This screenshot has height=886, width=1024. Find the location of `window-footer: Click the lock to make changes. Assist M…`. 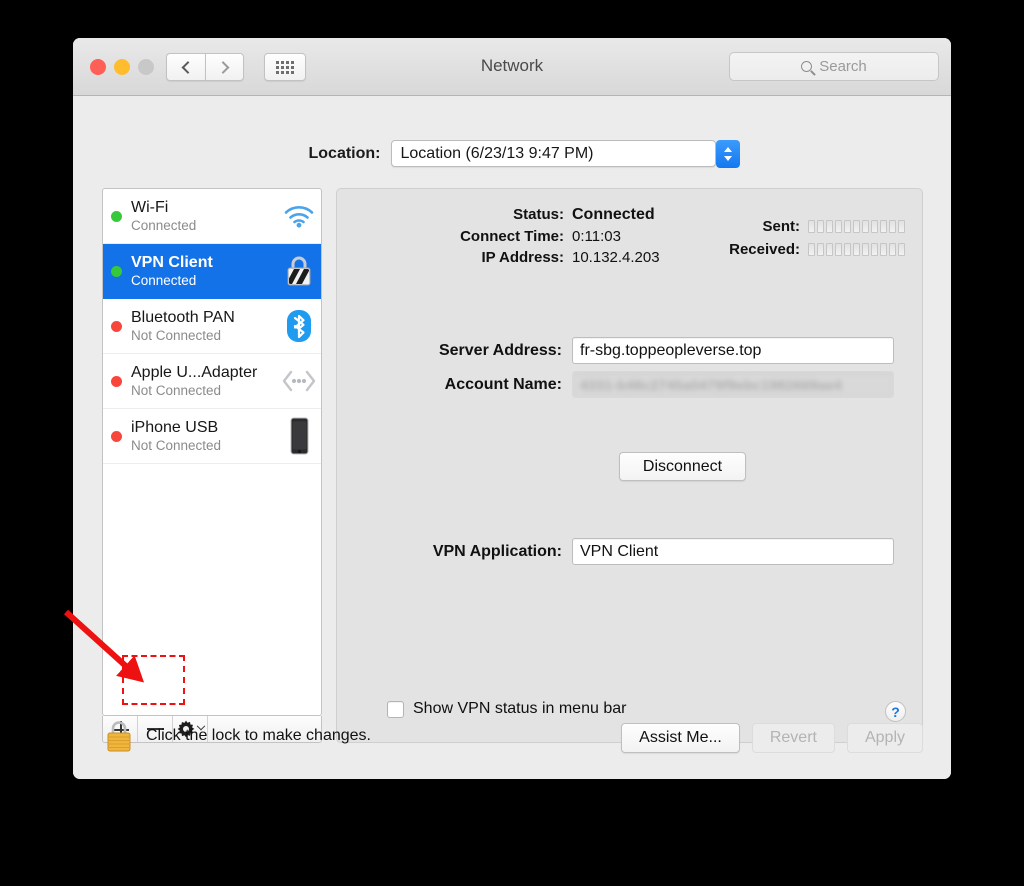

window-footer: Click the lock to make changes. Assist M… is located at coordinates (512, 744).